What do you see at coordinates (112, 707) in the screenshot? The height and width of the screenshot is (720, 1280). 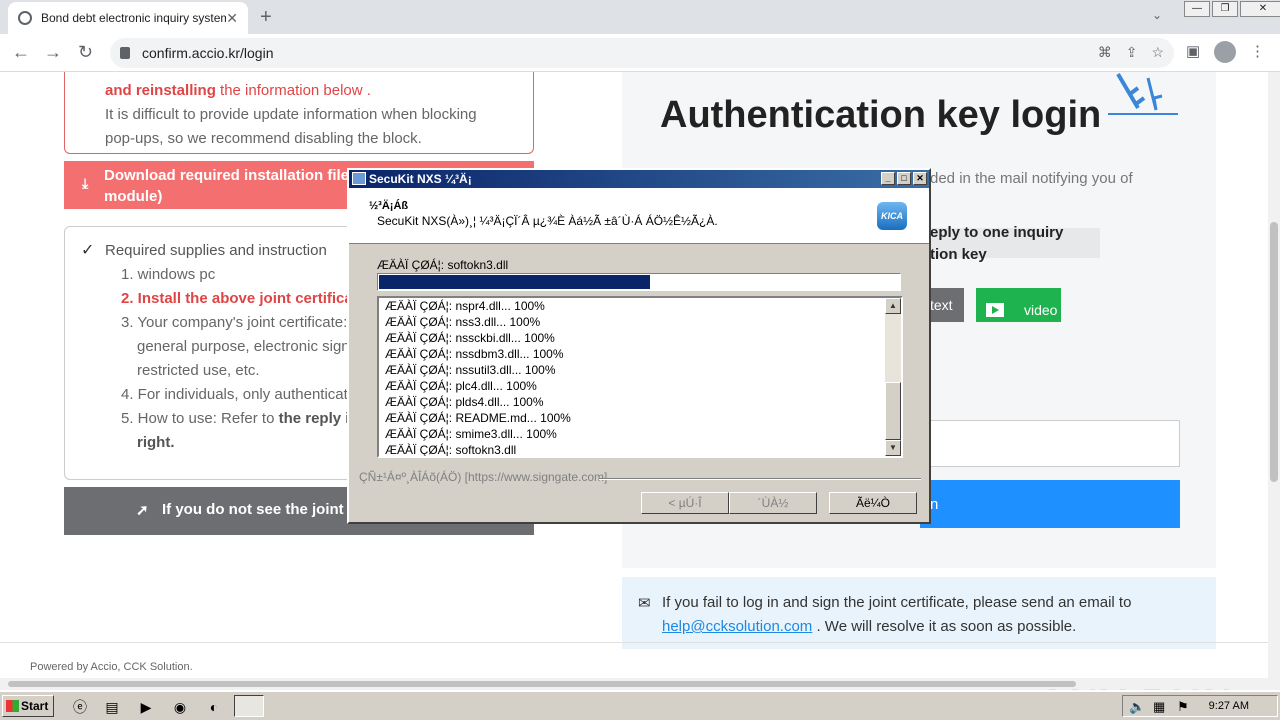 I see `folder-icon: ▤` at bounding box center [112, 707].